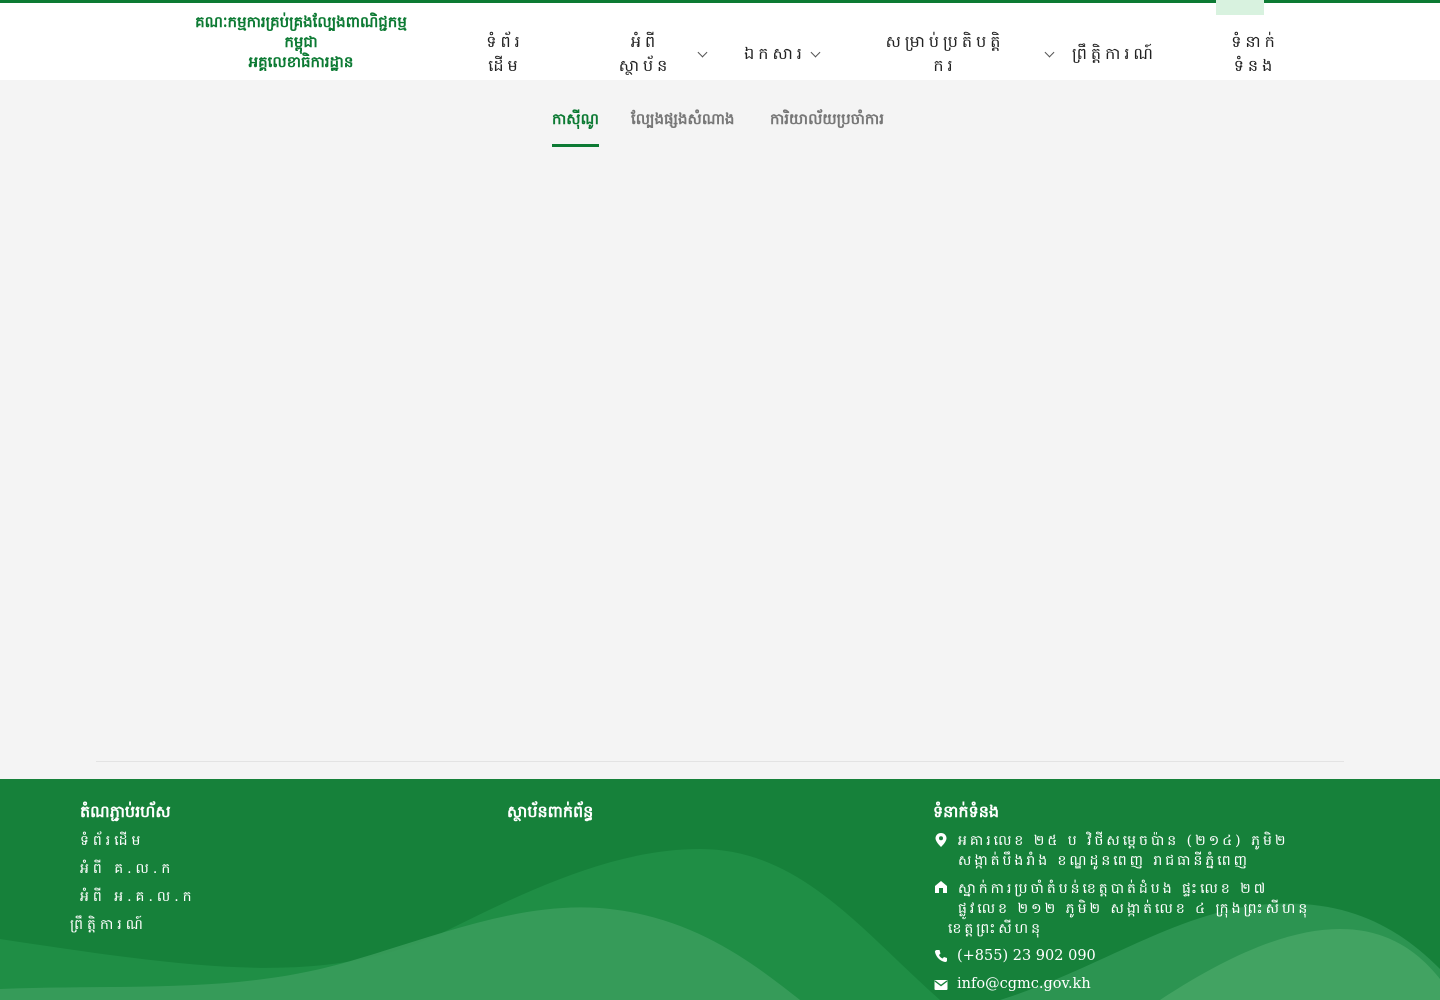 The height and width of the screenshot is (1000, 1440). Describe the element at coordinates (301, 22) in the screenshot. I see `logo-line-1: គណៈកម្មការគ្រប់គ្រងល្បែងពាណិជ្ជកម្ម` at that location.